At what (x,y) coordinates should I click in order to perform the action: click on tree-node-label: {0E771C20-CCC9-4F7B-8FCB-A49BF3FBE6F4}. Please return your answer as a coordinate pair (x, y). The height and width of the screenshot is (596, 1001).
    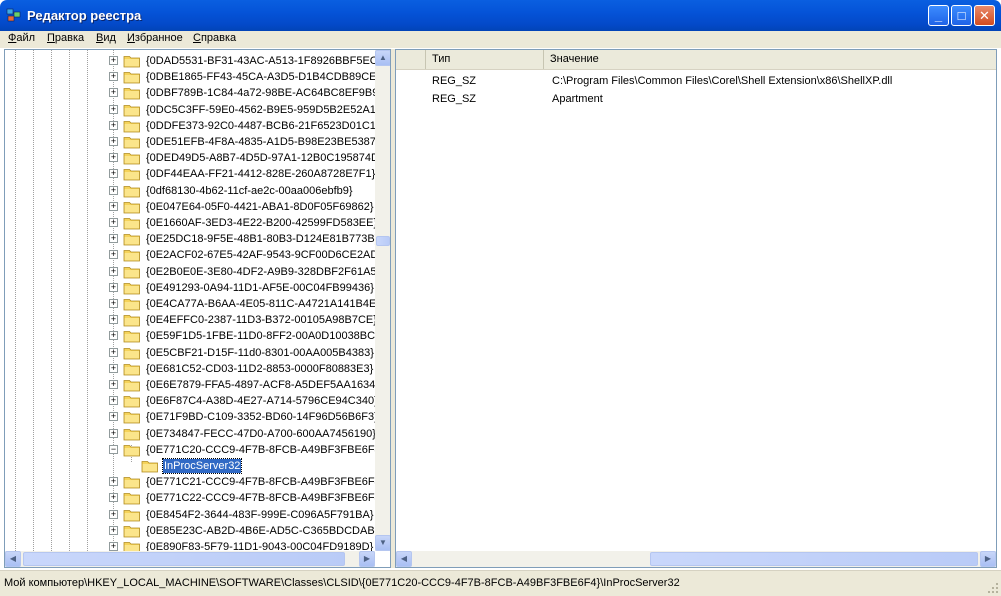
    Looking at the image, I should click on (265, 449).